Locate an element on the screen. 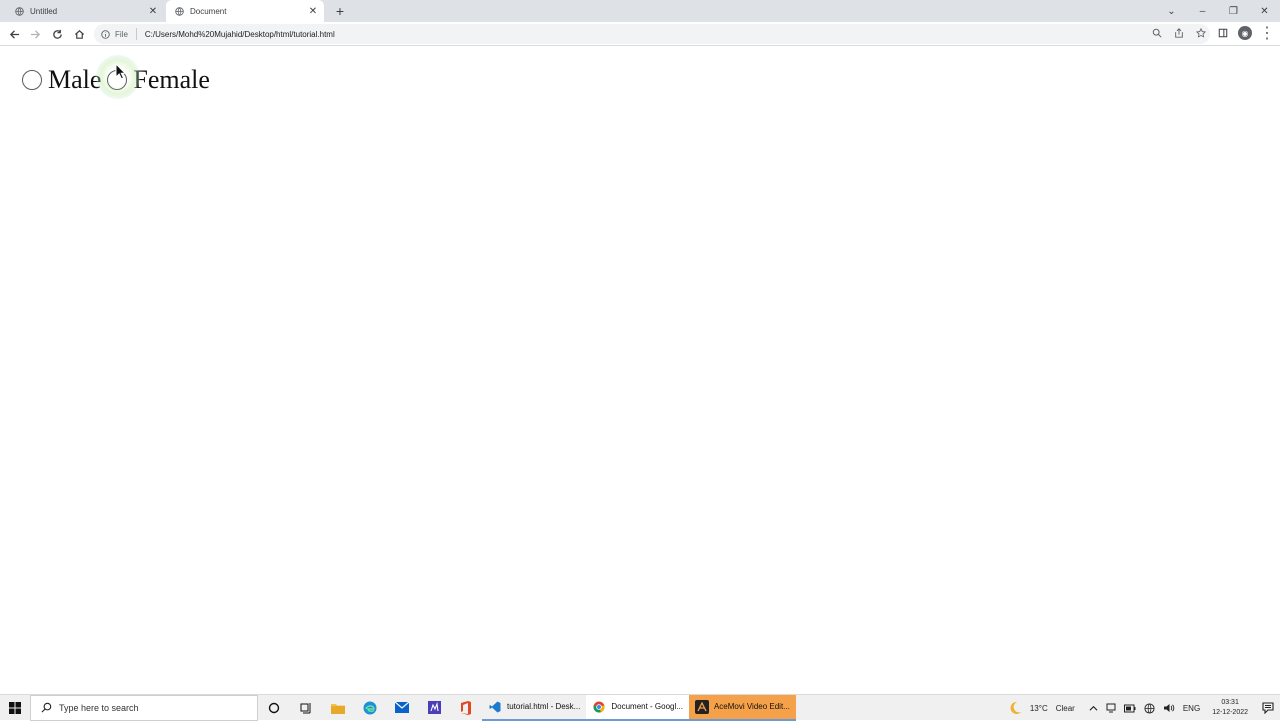  tab-document: Document ✕ is located at coordinates (245, 11).